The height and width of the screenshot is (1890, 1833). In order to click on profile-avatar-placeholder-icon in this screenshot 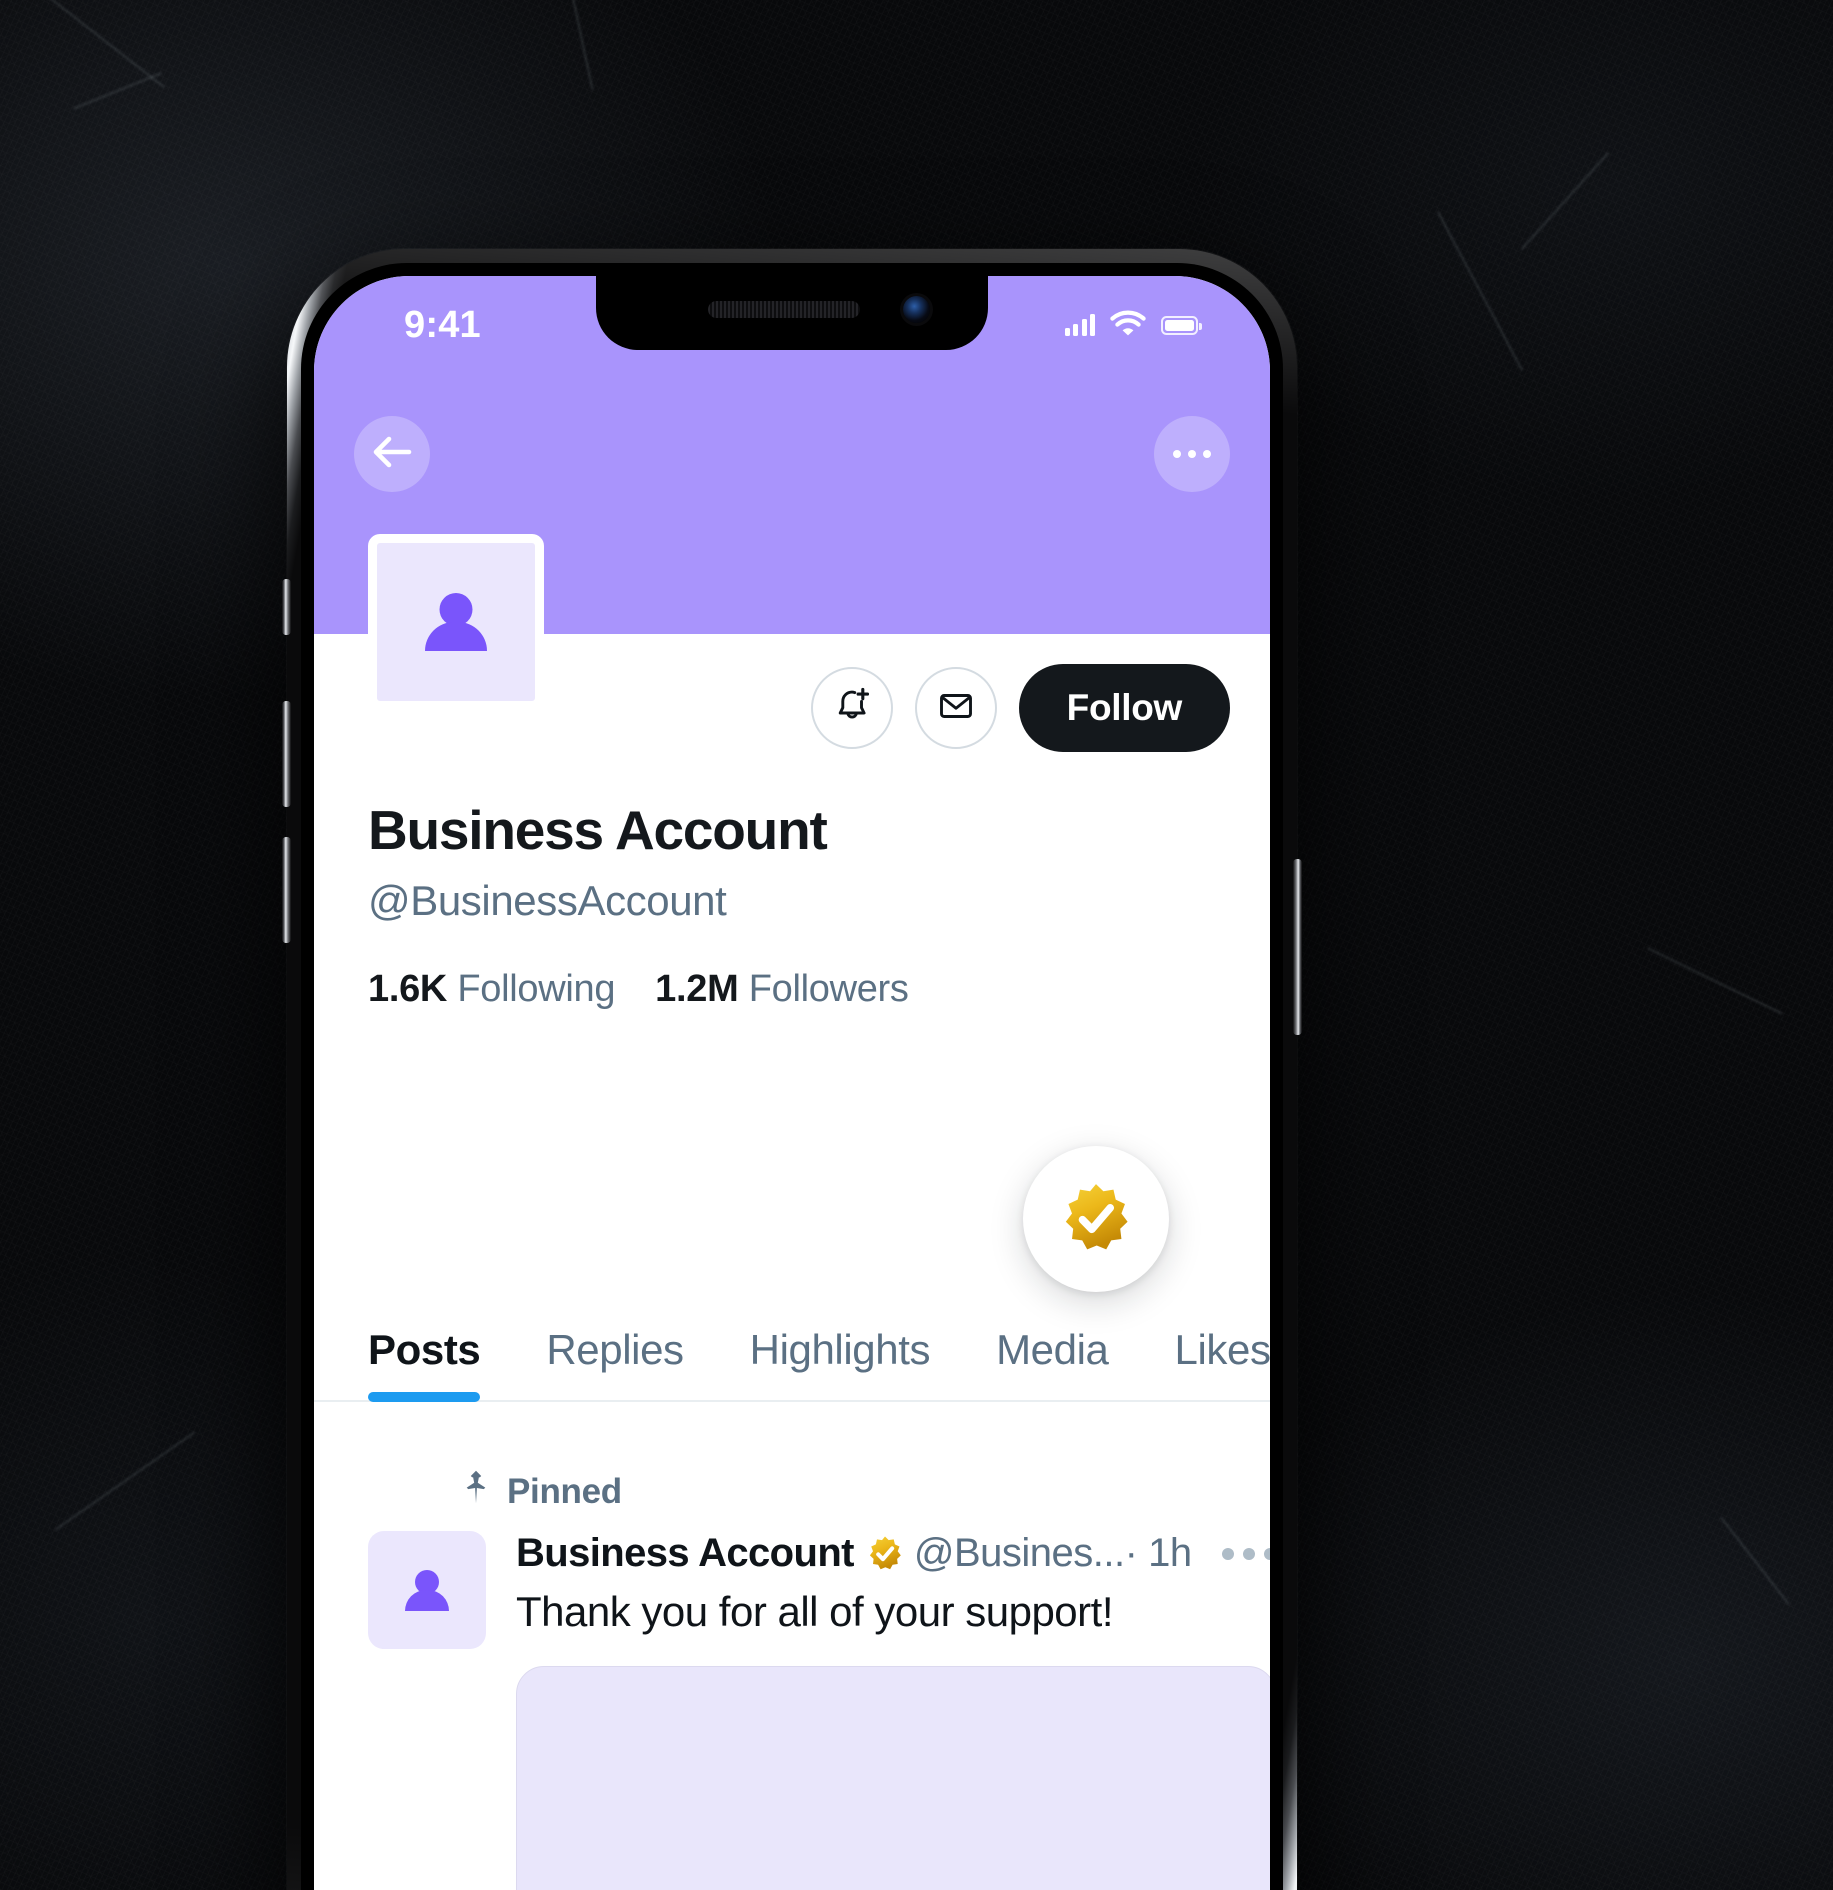, I will do `click(456, 622)`.